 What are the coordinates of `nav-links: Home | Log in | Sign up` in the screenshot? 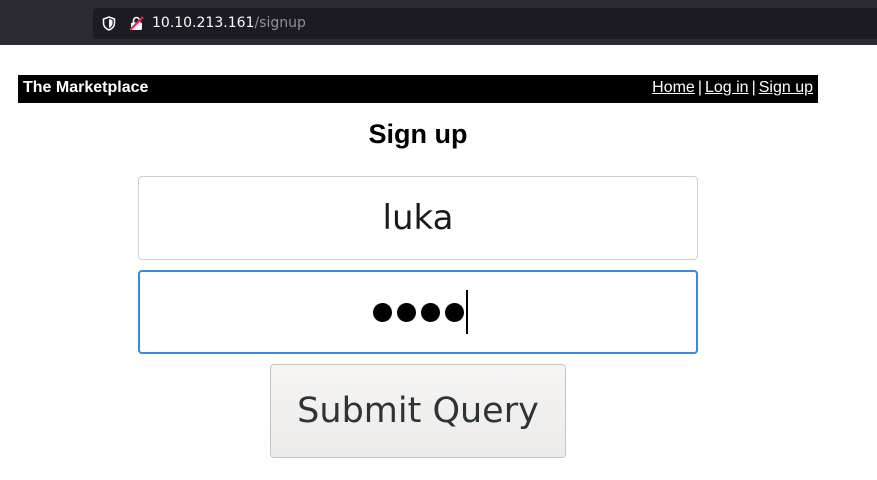 It's located at (732, 88).